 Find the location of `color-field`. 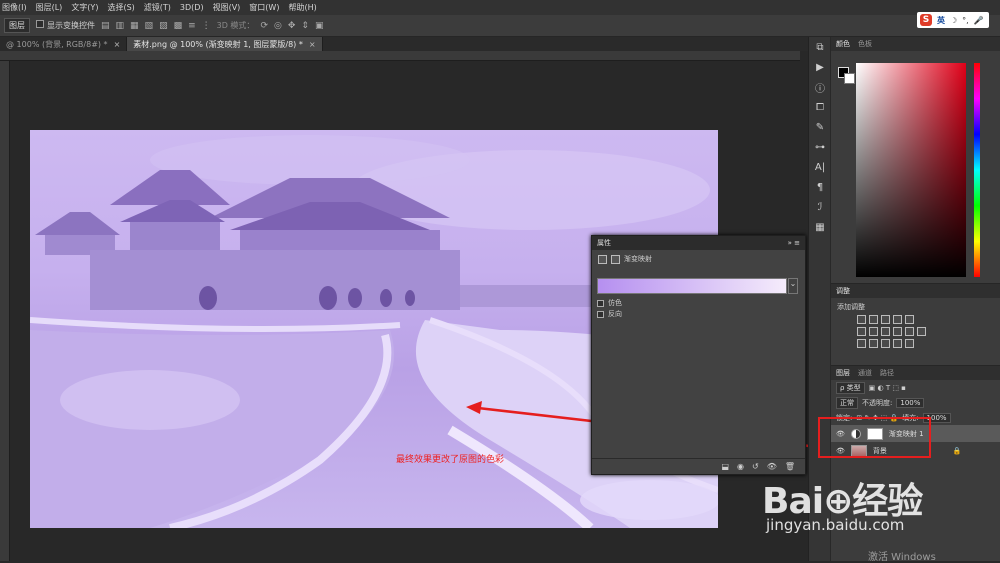

color-field is located at coordinates (911, 170).